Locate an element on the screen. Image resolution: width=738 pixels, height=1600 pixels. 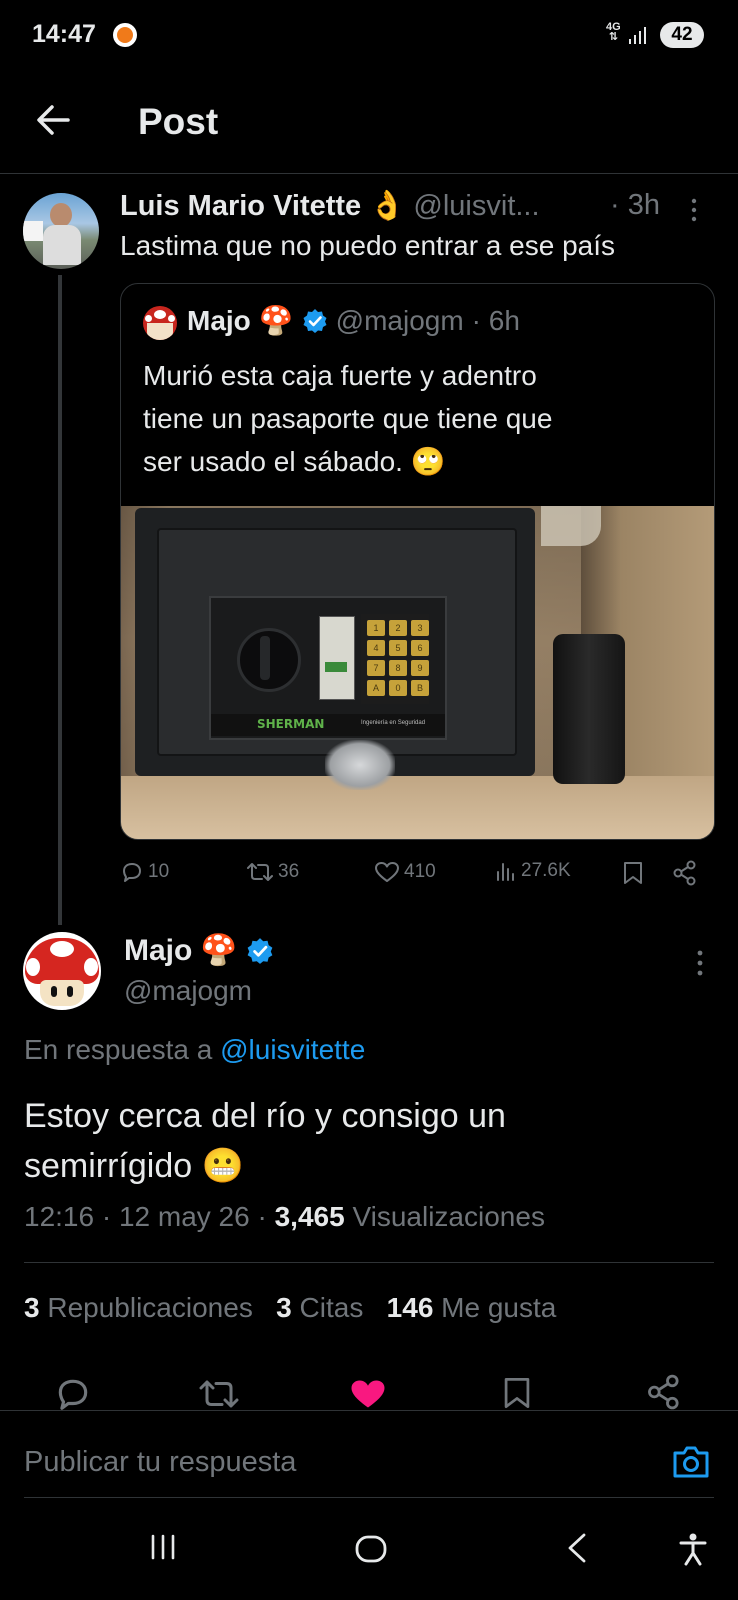
like-button is located at coordinates (368, 1394).